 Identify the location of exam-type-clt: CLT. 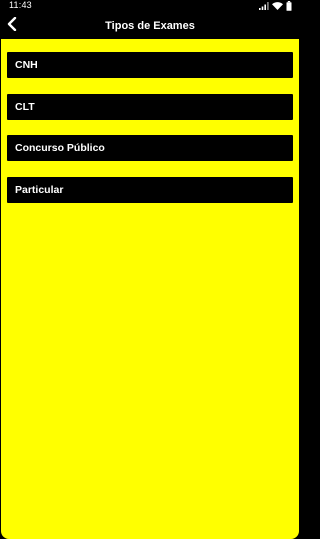
(150, 107).